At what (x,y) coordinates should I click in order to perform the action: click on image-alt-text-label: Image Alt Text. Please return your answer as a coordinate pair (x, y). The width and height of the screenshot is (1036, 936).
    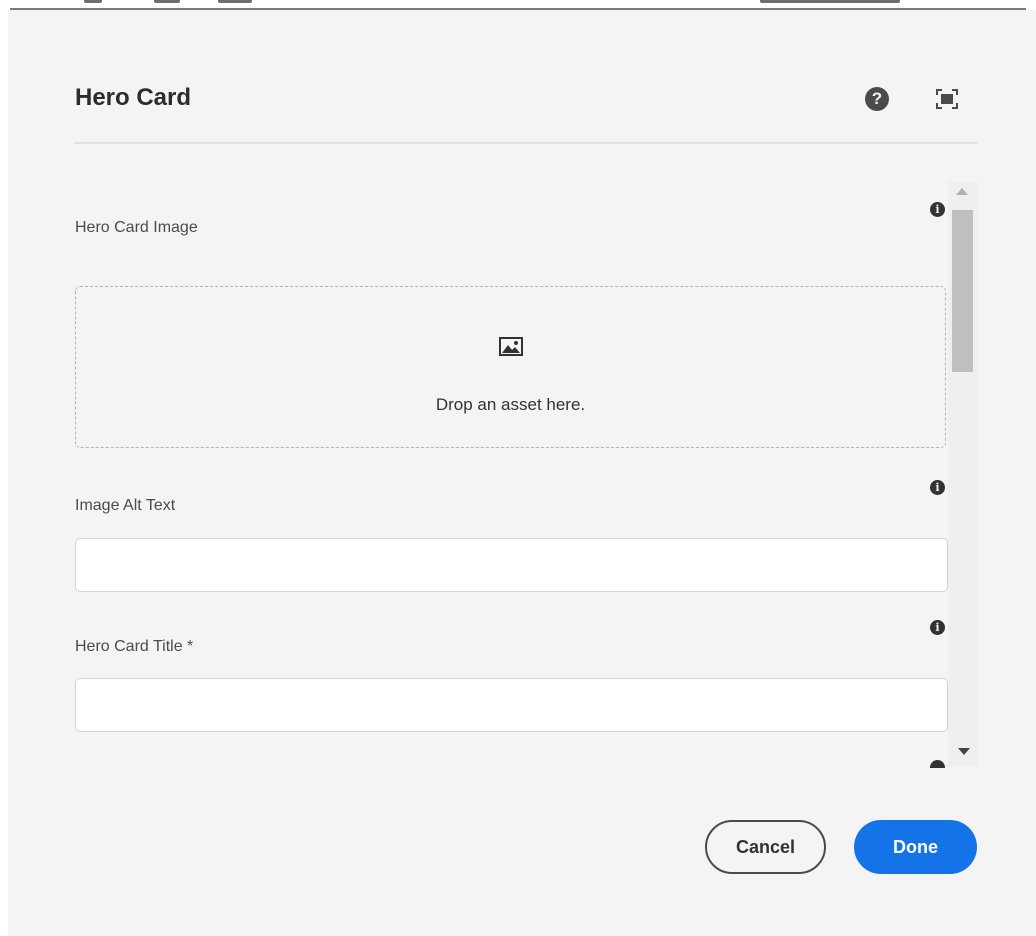
    Looking at the image, I should click on (125, 505).